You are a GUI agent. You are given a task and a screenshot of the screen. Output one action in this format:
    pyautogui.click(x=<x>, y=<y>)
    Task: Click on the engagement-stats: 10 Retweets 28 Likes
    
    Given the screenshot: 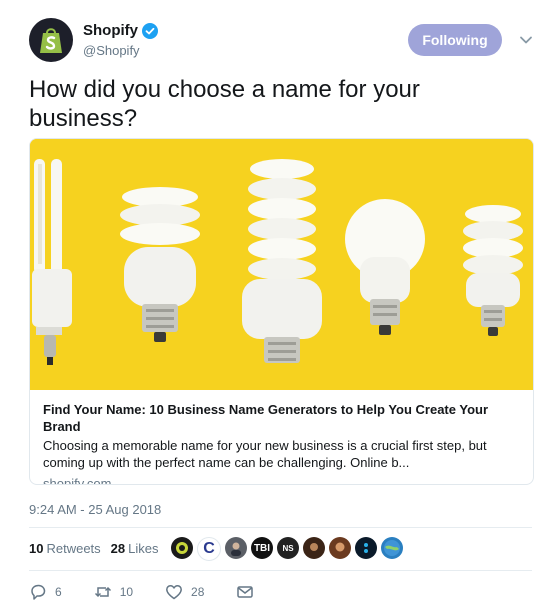 What is the action you would take?
    pyautogui.click(x=99, y=548)
    